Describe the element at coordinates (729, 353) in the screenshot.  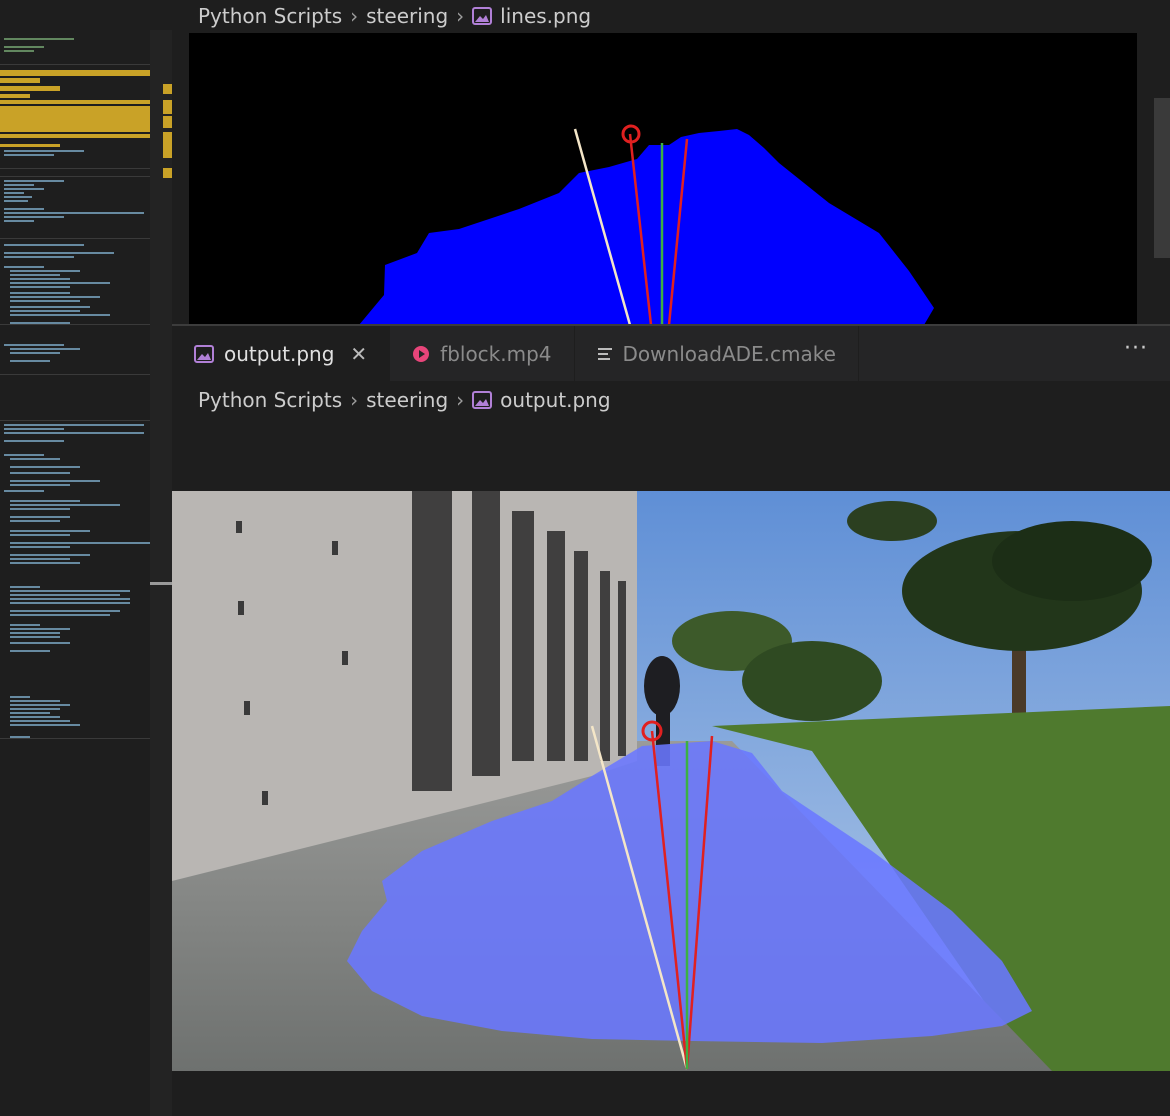
I see `tab-label: DownloadADE.cmake` at that location.